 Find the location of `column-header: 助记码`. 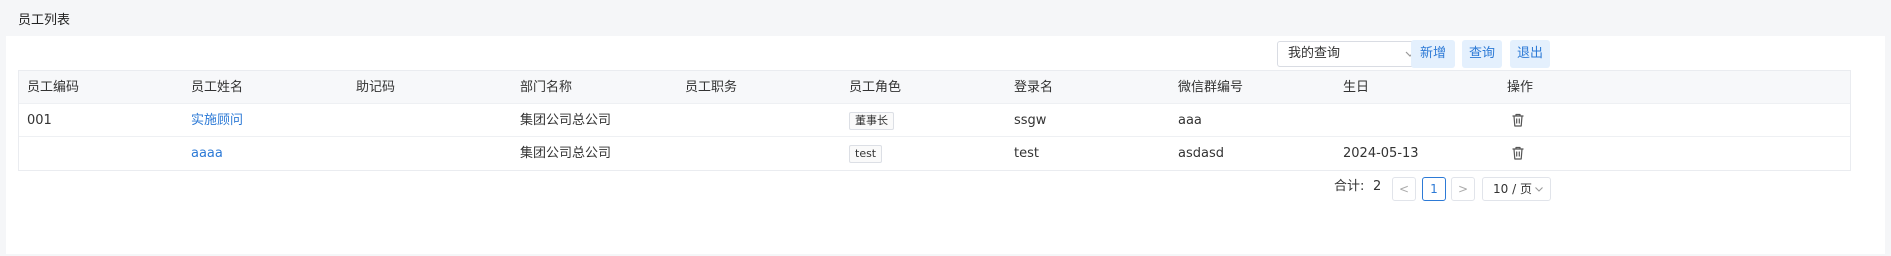

column-header: 助记码 is located at coordinates (376, 87).